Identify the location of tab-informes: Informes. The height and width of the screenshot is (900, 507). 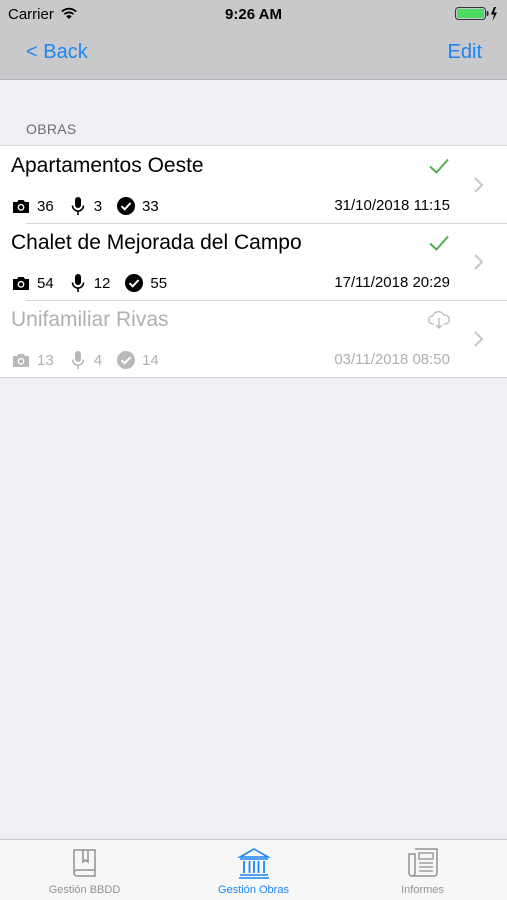
(422, 870).